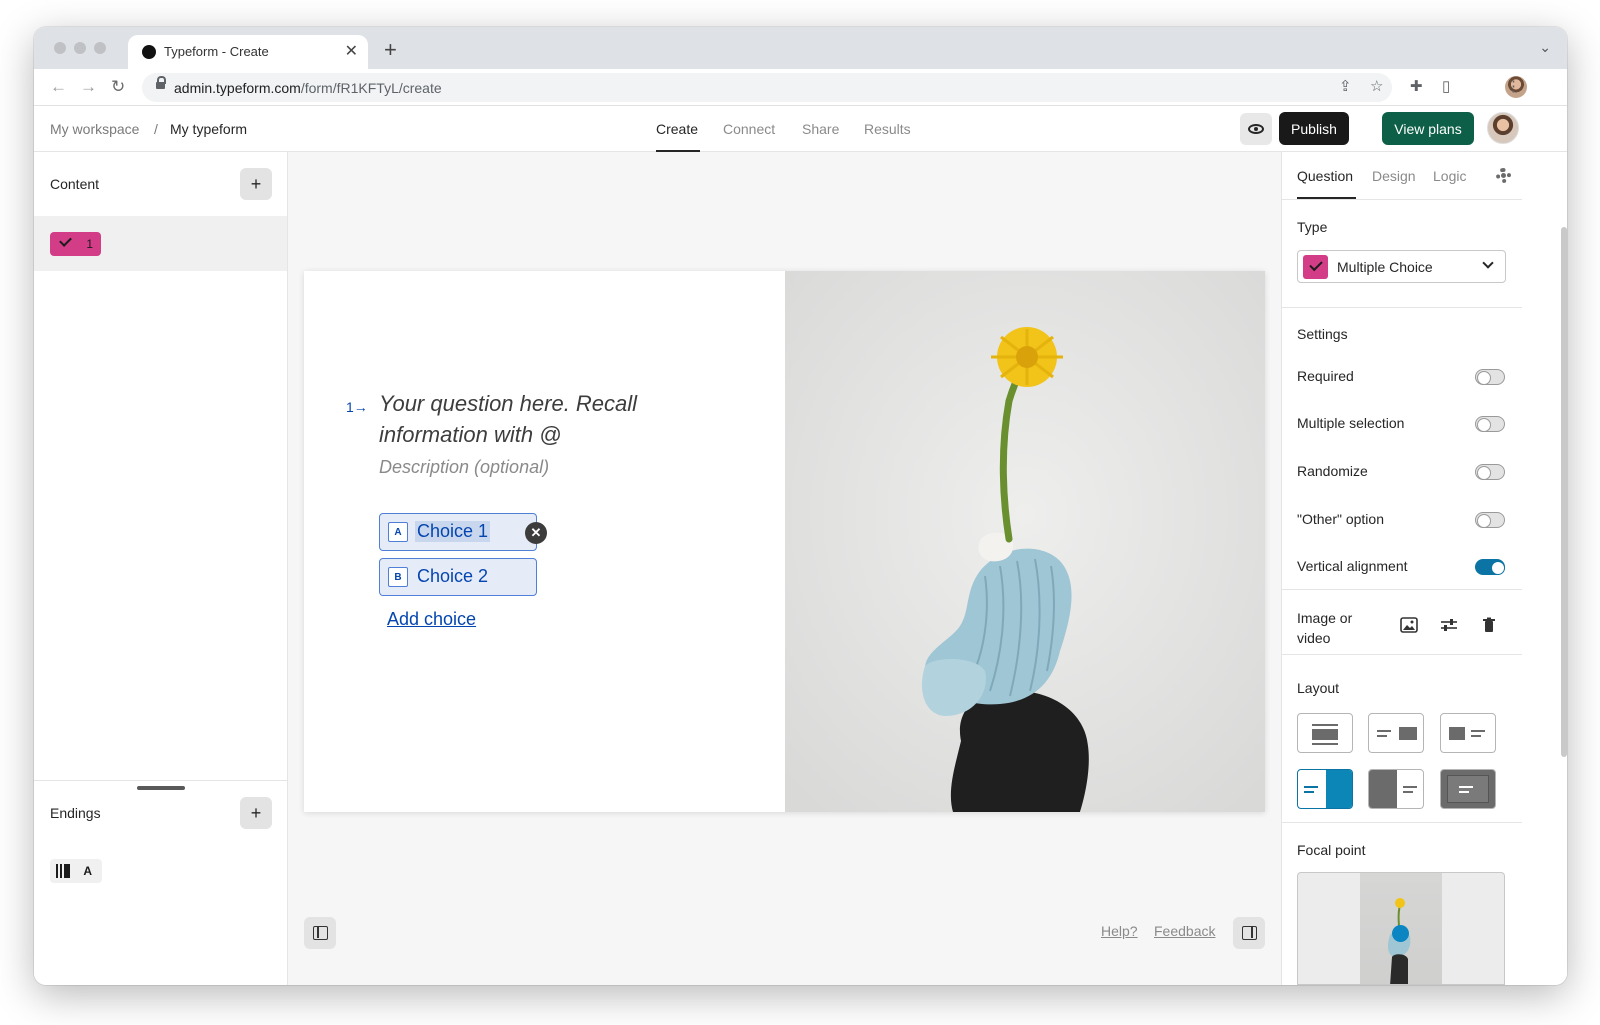 The image size is (1600, 1025). Describe the element at coordinates (1396, 789) in the screenshot. I see `layout-option-split-left` at that location.